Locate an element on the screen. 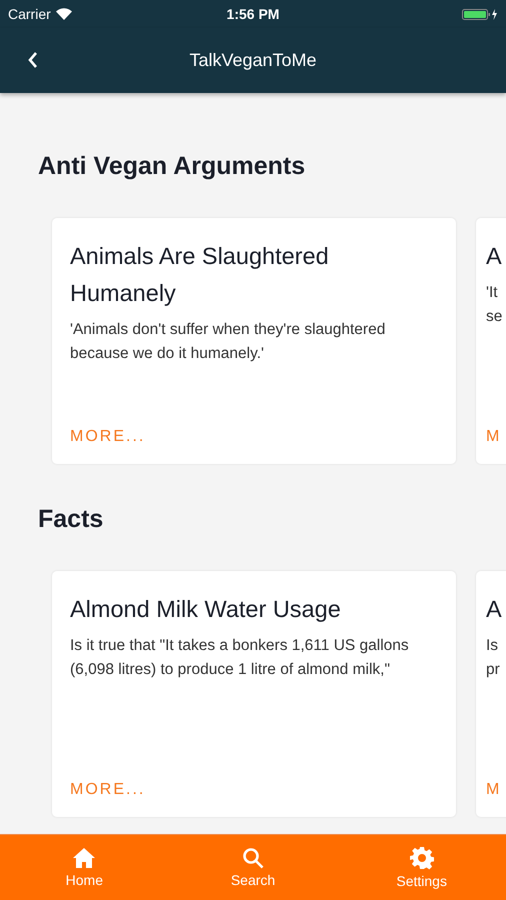 Image resolution: width=506 pixels, height=900 pixels. status-time: 1:56 PM is located at coordinates (253, 14).